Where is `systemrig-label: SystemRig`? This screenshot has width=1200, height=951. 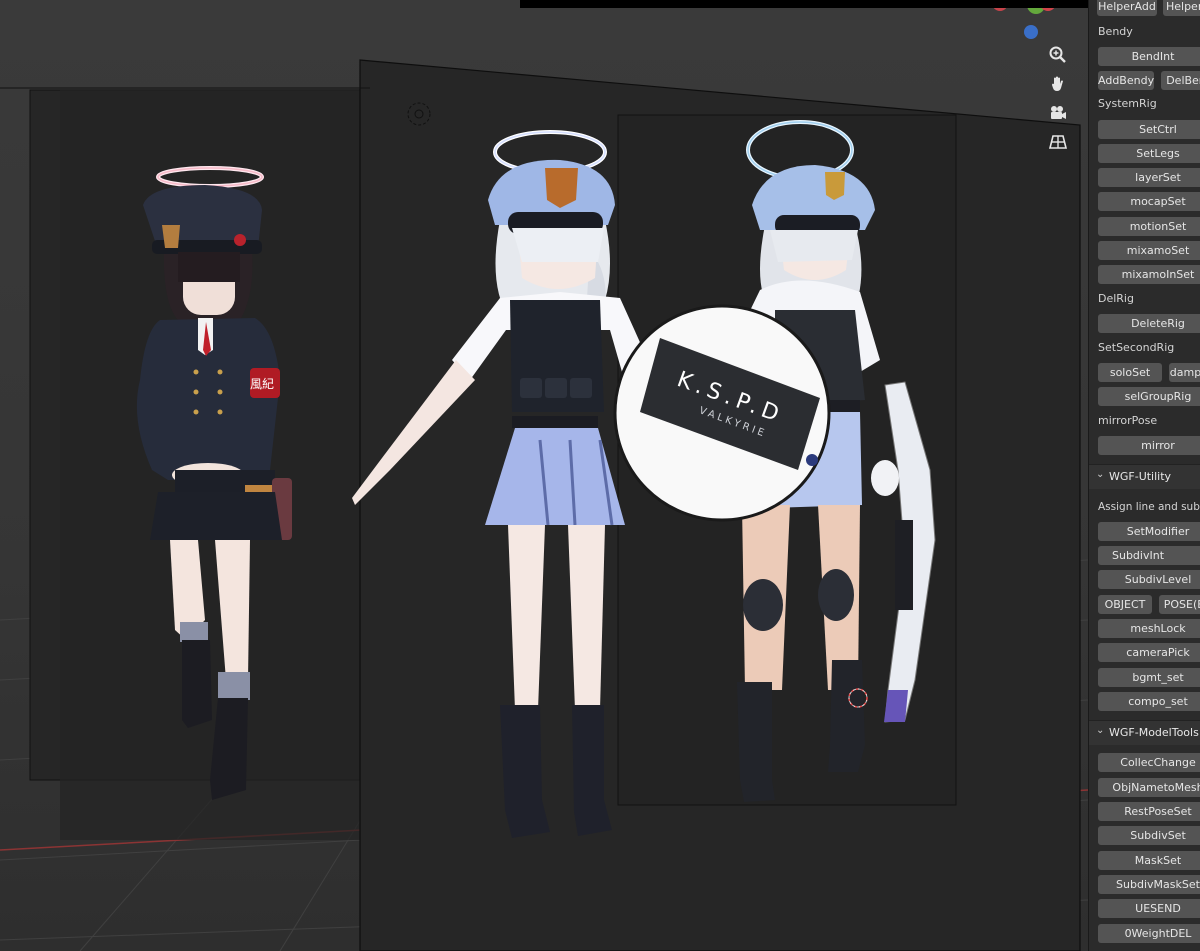
systemrig-label: SystemRig is located at coordinates (1127, 103).